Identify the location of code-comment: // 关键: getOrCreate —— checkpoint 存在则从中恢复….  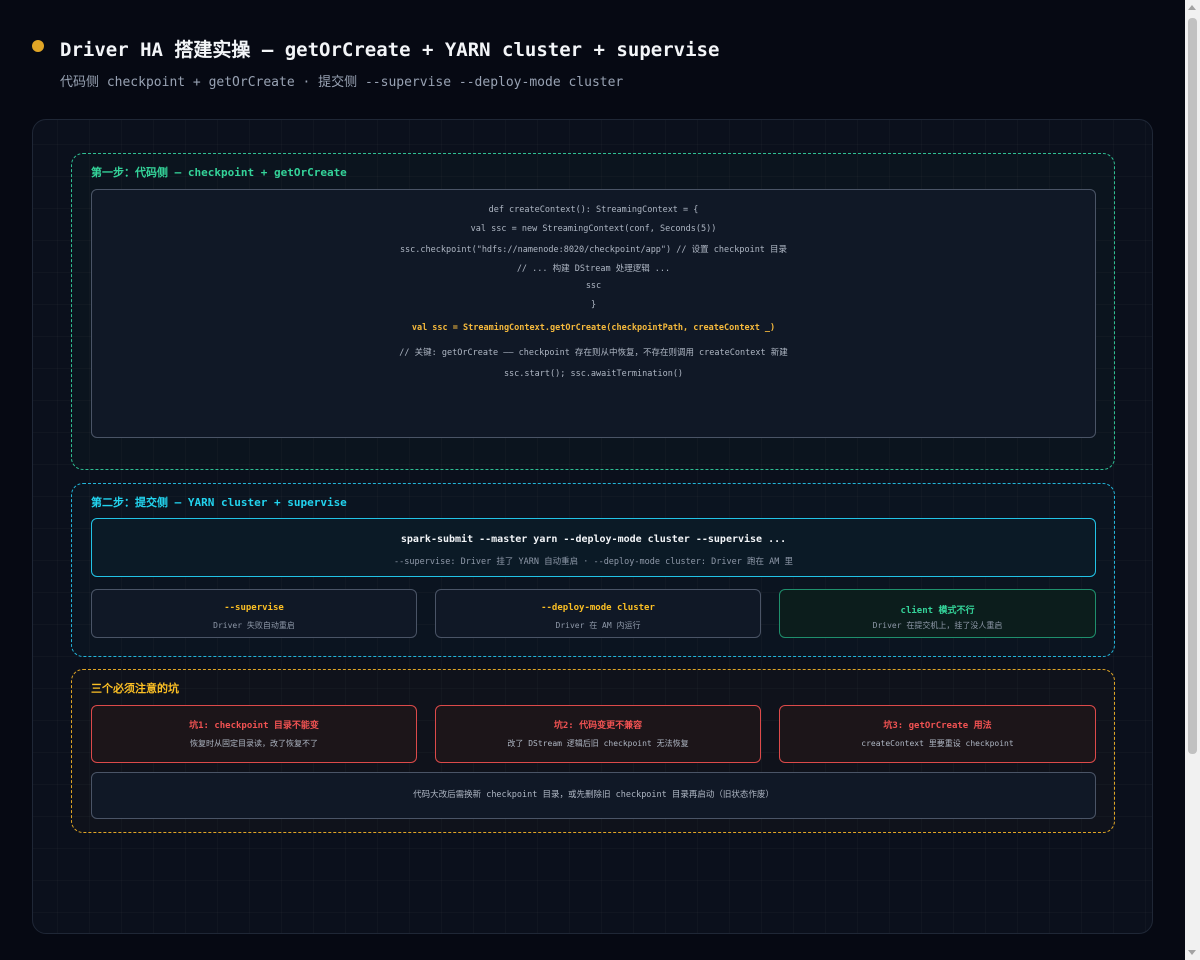
(593, 353).